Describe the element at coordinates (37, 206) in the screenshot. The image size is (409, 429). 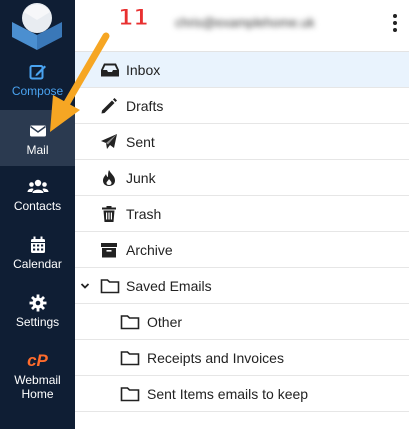
I see `sidebar-item-label: Contacts` at that location.